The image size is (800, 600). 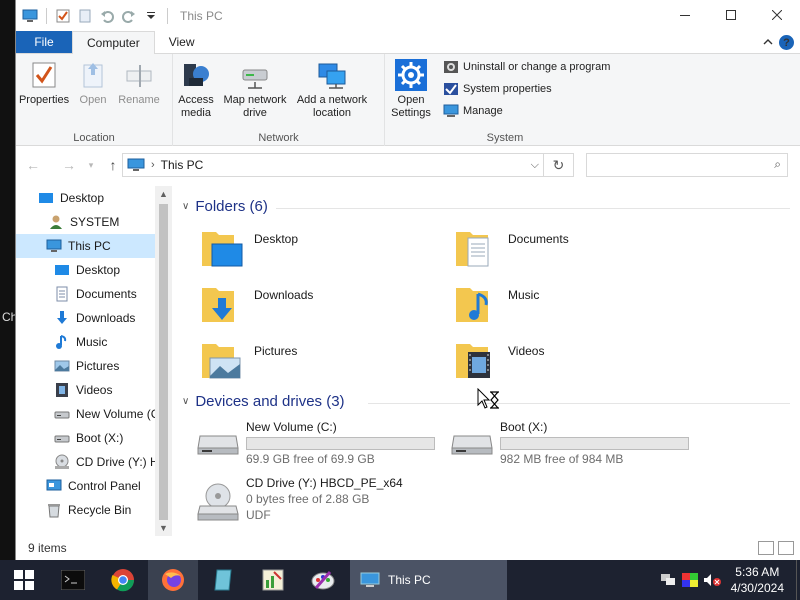 What do you see at coordinates (594, 446) in the screenshot?
I see `drive-info: Boot (X:) 982 MB free of 984 MB` at bounding box center [594, 446].